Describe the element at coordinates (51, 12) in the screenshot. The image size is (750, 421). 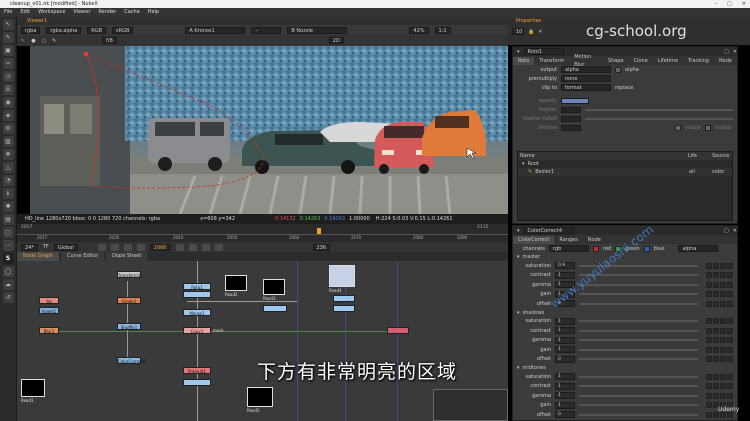
I see `menu-workspace: Workspace` at that location.